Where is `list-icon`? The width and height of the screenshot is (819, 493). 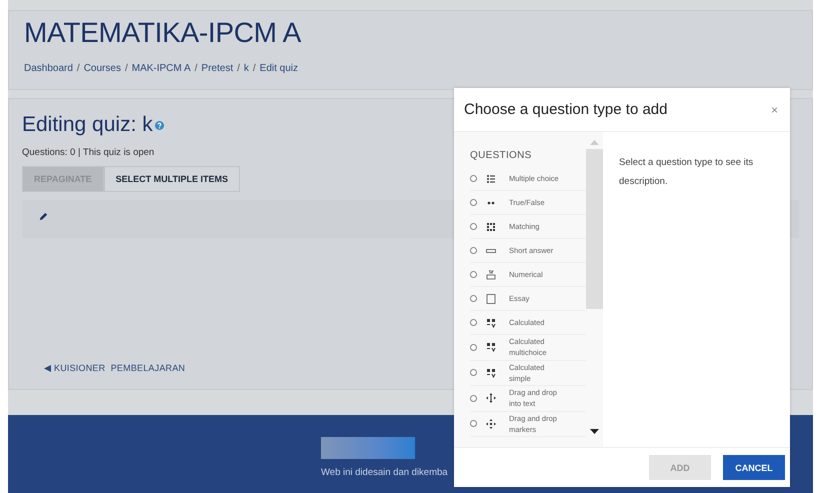 list-icon is located at coordinates (491, 179).